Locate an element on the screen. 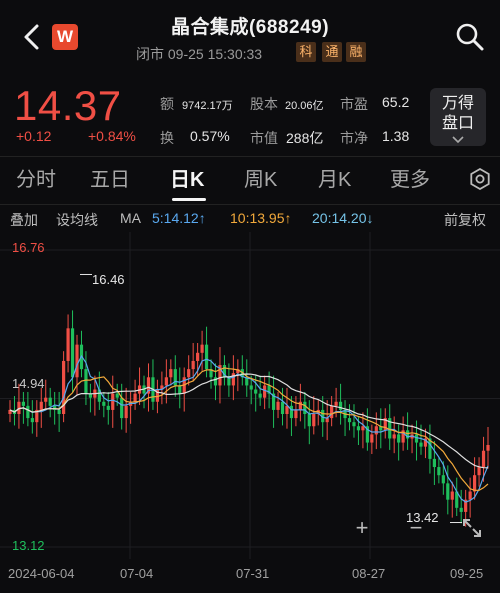 The width and height of the screenshot is (500, 593). stock-title: 晶合集成(688249) is located at coordinates (250, 27).